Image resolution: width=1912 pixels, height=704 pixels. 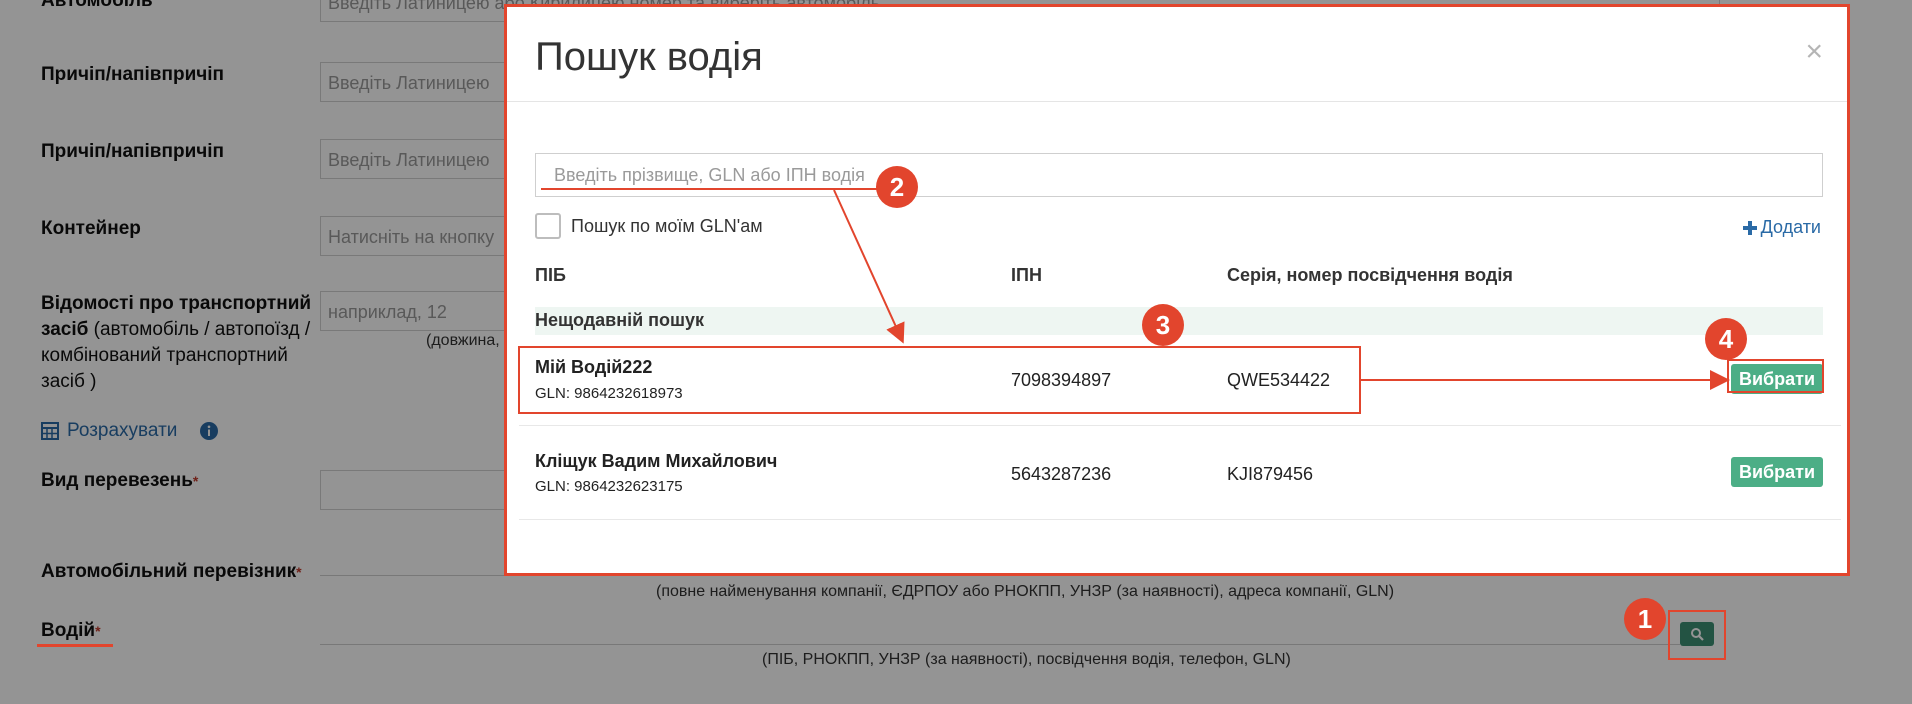 I want to click on step-badge-3: 3, so click(x=1163, y=325).